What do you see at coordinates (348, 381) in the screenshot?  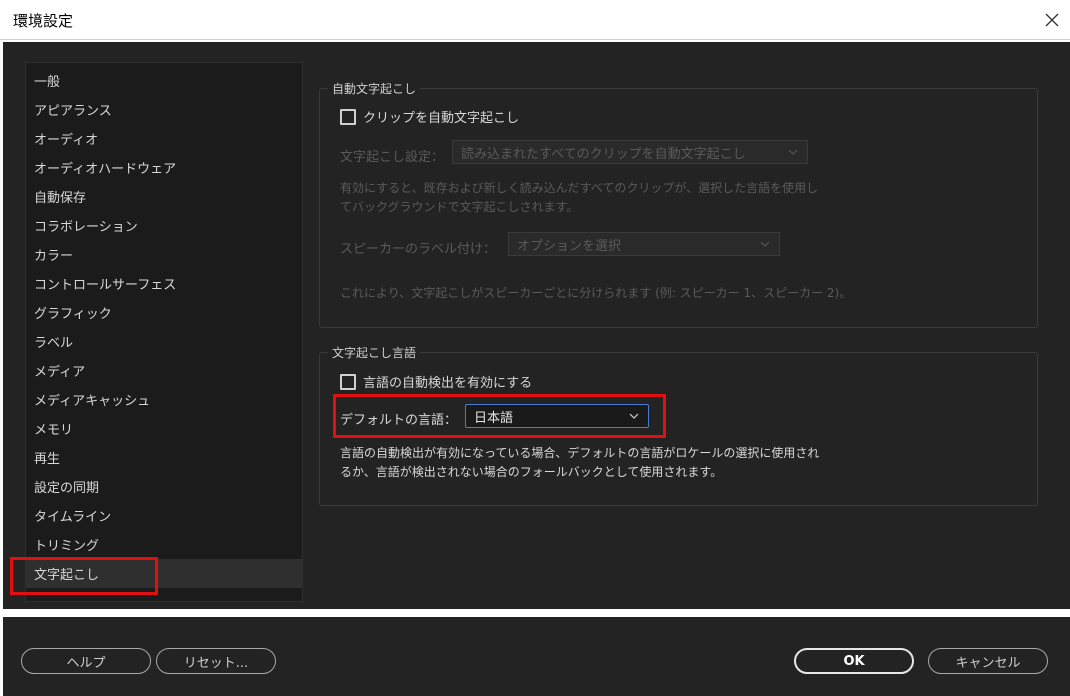 I see `auto-detect-checkbox` at bounding box center [348, 381].